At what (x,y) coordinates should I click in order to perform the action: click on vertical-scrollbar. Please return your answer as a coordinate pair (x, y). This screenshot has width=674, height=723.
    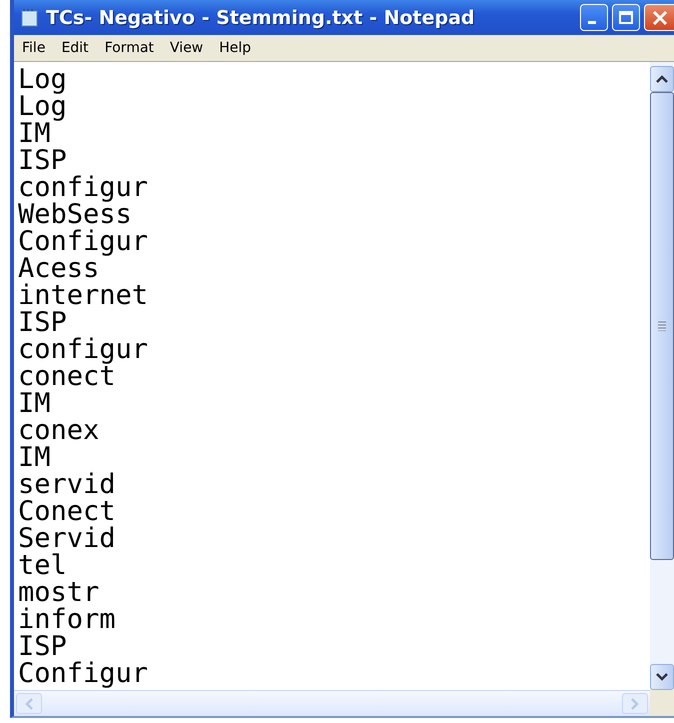
    Looking at the image, I should click on (662, 376).